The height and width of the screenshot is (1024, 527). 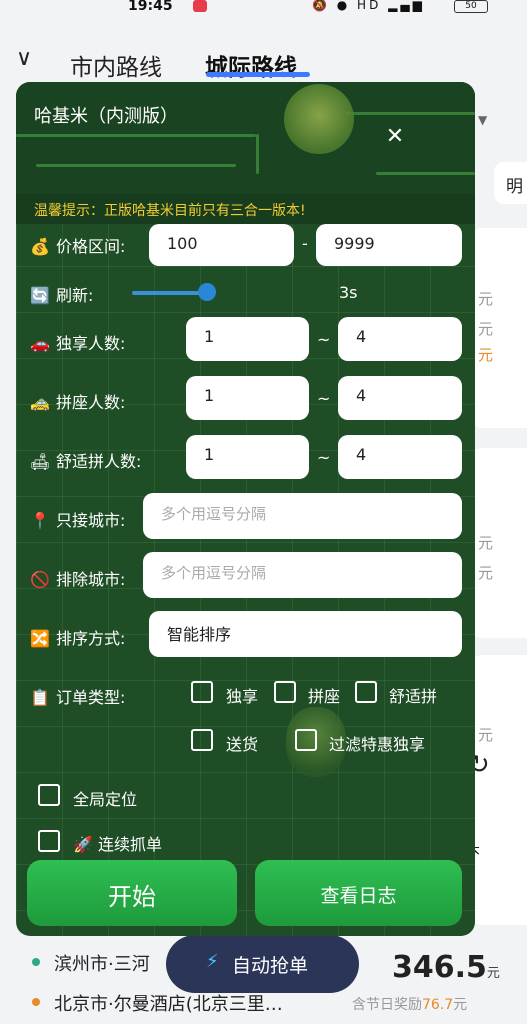 What do you see at coordinates (78, 402) in the screenshot?
I see `carpool-count-label: 🚕 拼座人数:` at bounding box center [78, 402].